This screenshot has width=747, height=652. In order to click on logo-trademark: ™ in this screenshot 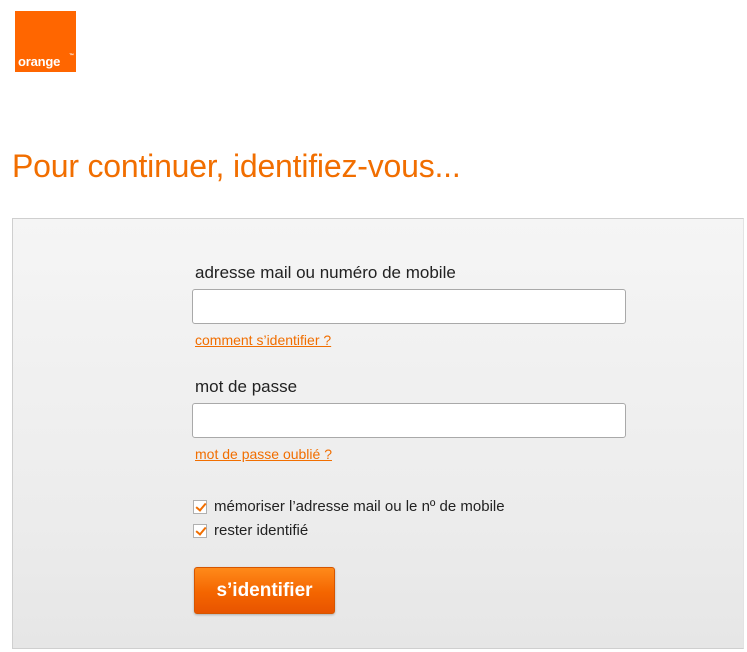, I will do `click(71, 56)`.